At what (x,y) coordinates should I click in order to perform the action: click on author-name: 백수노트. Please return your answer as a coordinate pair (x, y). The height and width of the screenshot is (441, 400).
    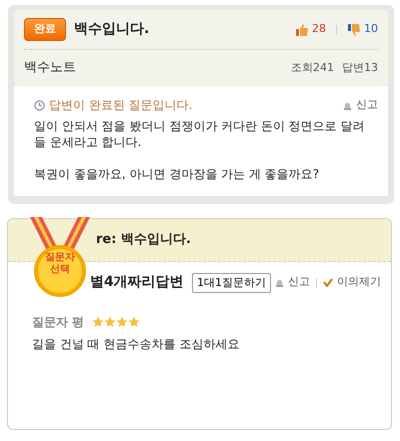
    Looking at the image, I should click on (50, 68).